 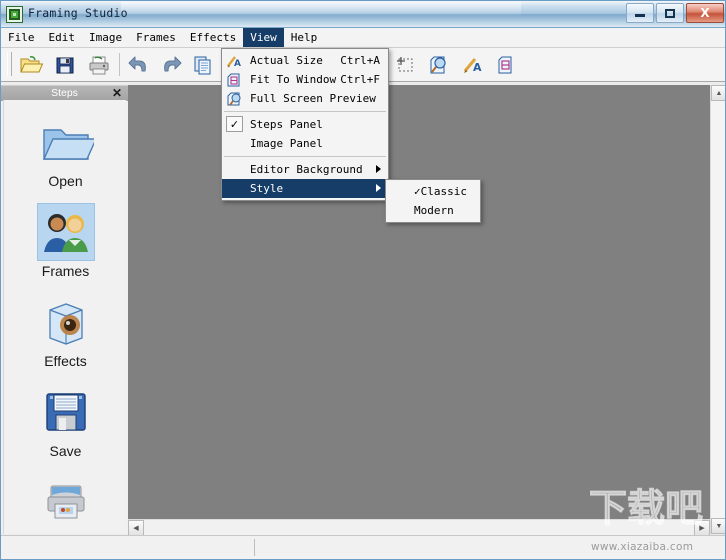 What do you see at coordinates (65, 361) in the screenshot?
I see `step-effects-label: Effects` at bounding box center [65, 361].